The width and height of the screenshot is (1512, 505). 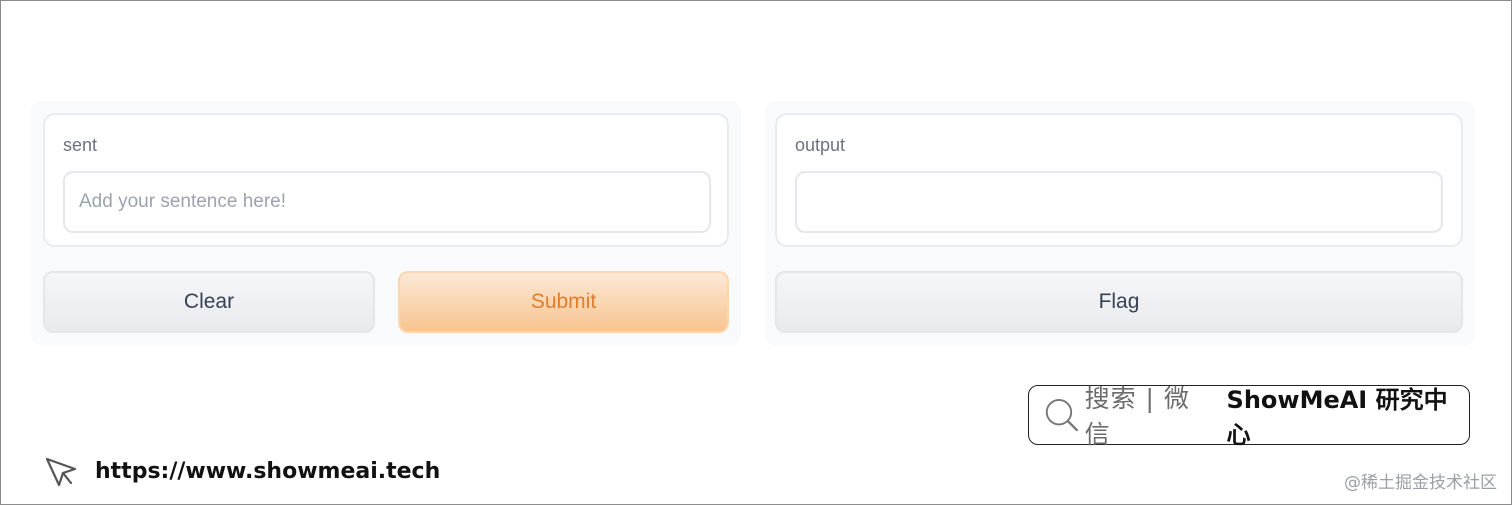 I want to click on search-badge: 搜索 | 微信 ShowMeAI 研究中心, so click(x=1249, y=416).